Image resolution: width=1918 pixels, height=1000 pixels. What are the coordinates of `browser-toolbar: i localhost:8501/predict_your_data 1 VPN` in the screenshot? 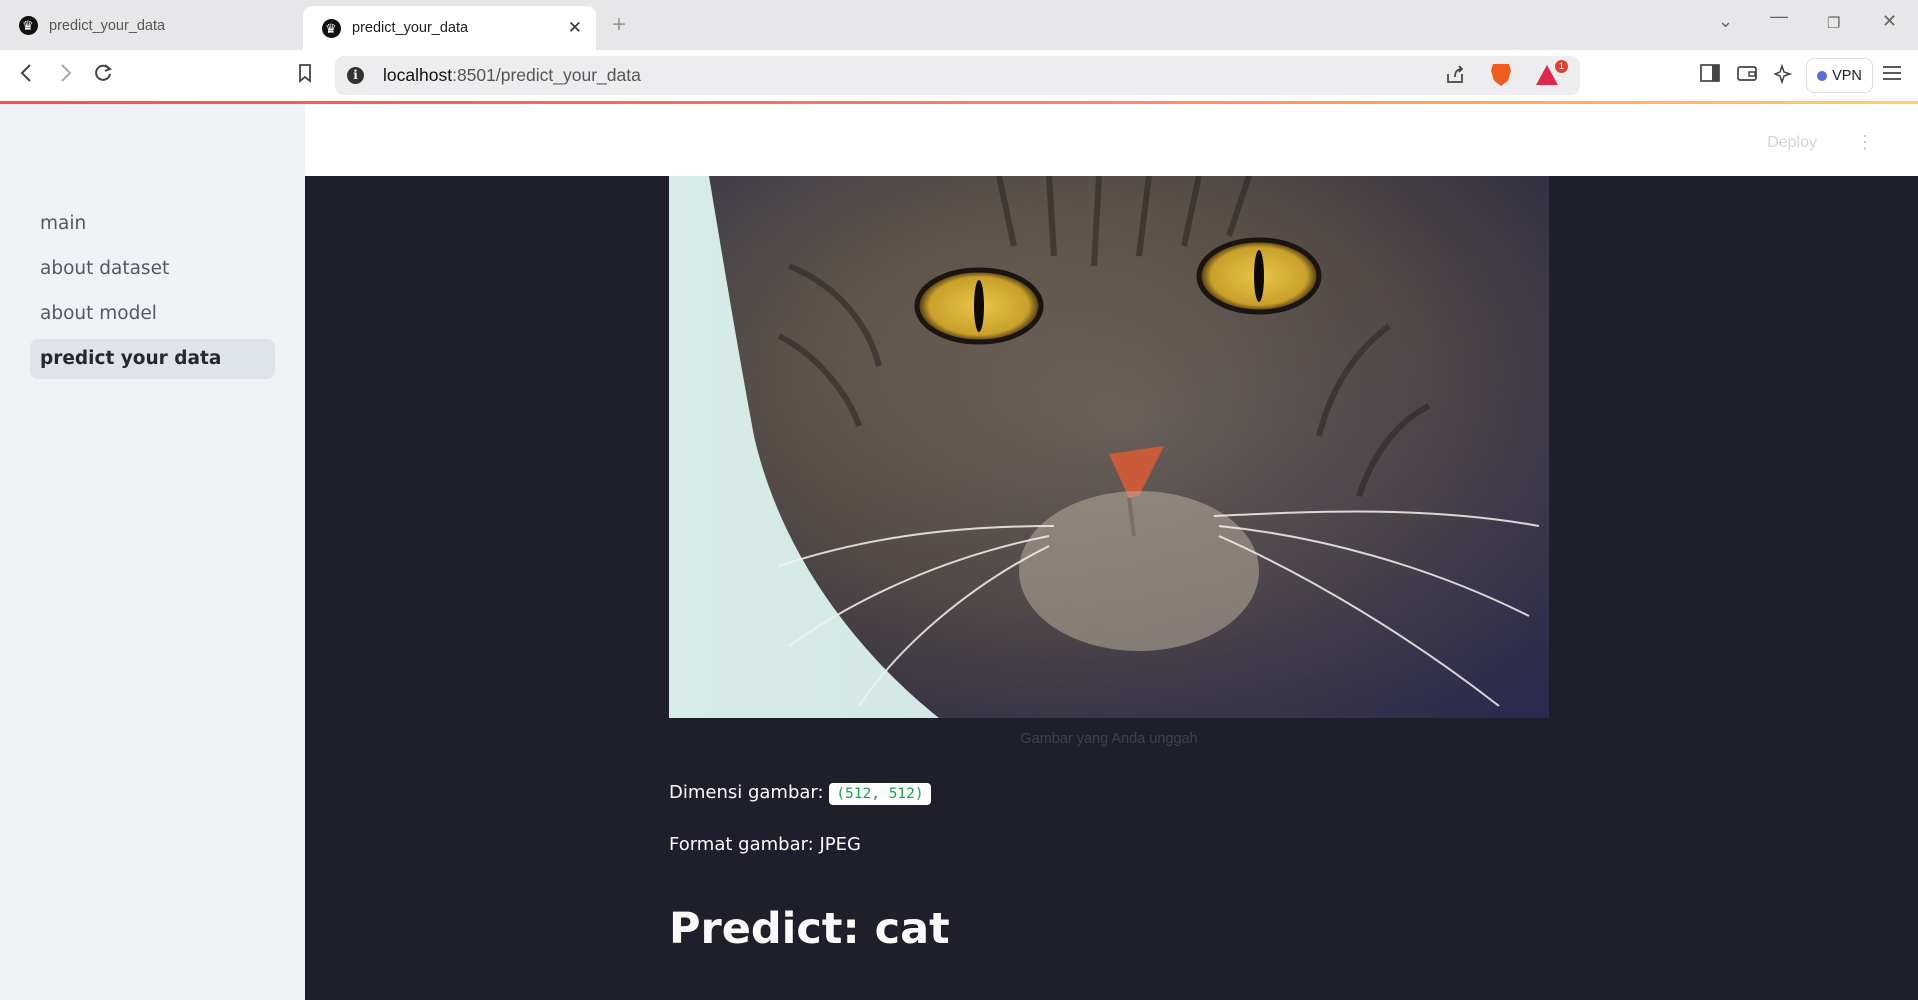 It's located at (959, 75).